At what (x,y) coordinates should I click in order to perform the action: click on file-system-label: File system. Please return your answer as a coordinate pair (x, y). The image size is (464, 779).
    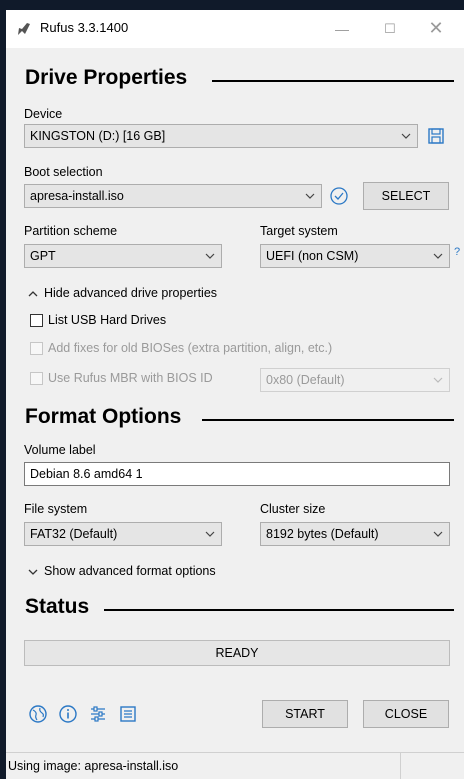
    Looking at the image, I should click on (56, 509).